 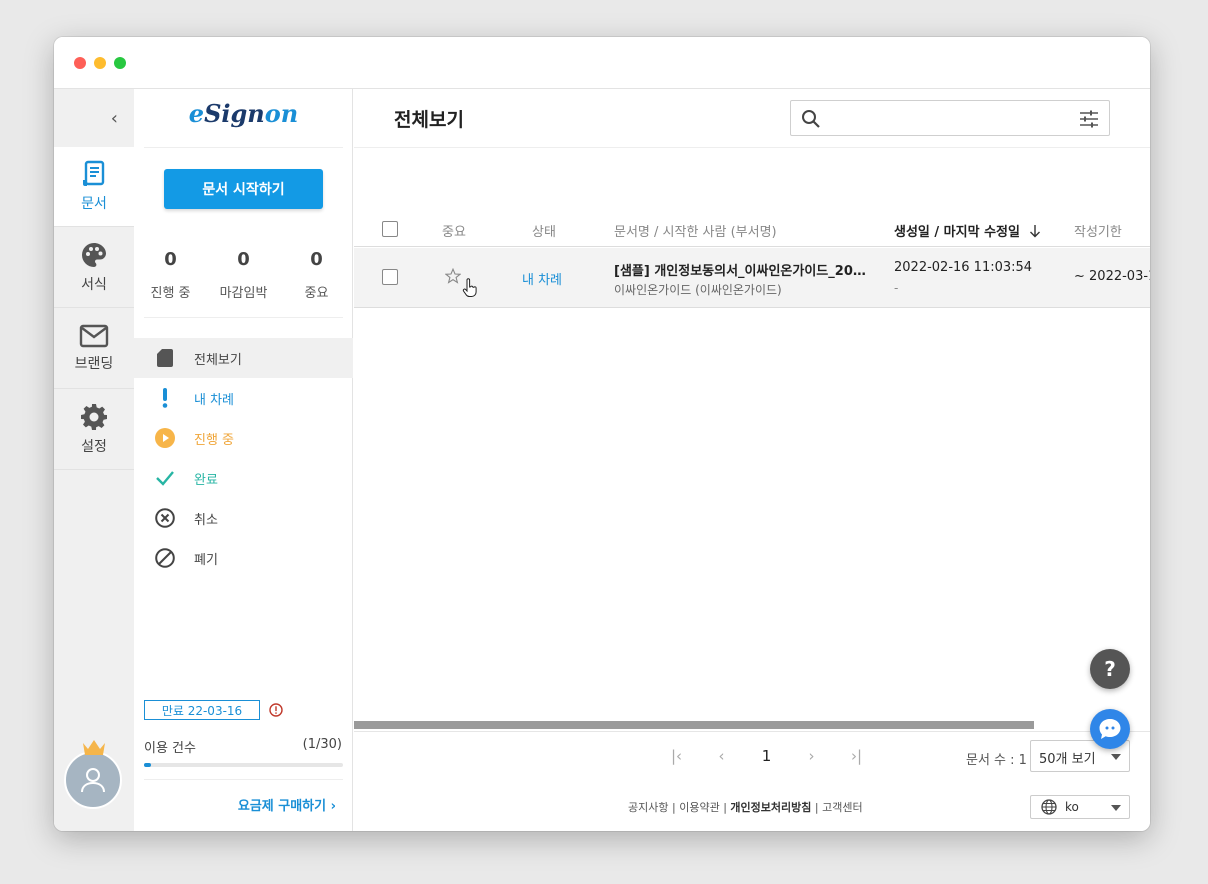 I want to click on search-icon, so click(x=811, y=119).